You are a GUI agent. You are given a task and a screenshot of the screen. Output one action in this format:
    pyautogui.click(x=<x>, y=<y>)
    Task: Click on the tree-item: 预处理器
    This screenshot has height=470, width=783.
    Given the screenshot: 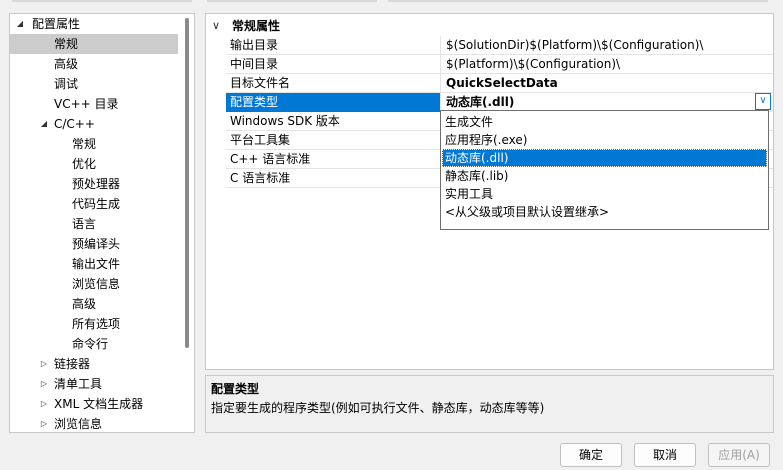 What is the action you would take?
    pyautogui.click(x=94, y=184)
    